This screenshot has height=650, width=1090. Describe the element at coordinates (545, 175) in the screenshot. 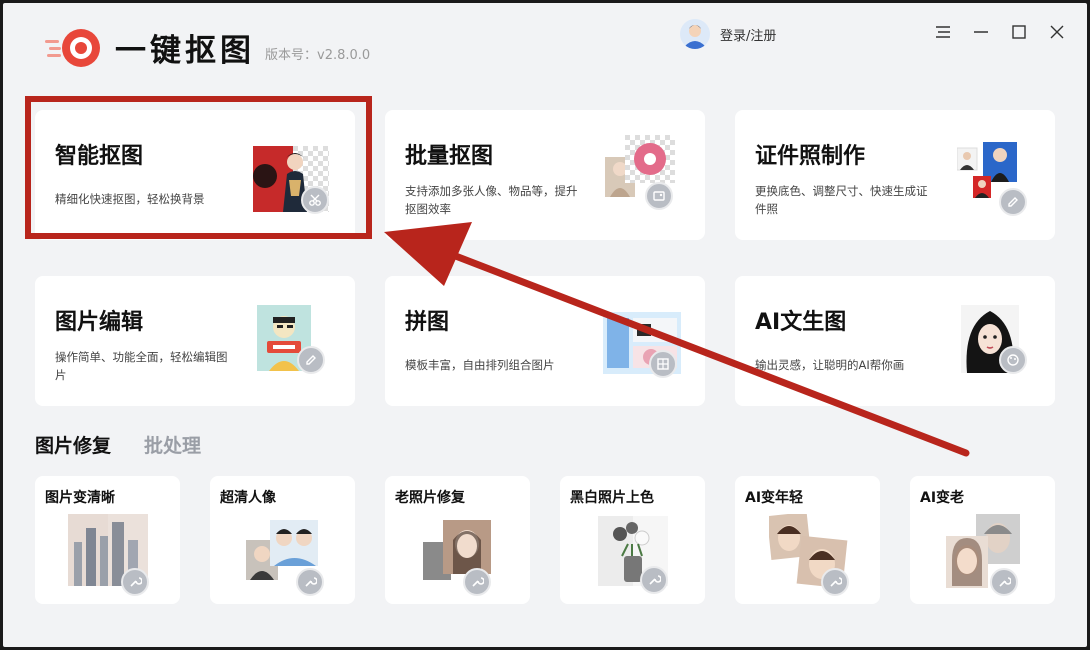

I see `card-batch-cutout: 批量抠图 支持添加多张人像、物品等，提升抠图效率` at that location.